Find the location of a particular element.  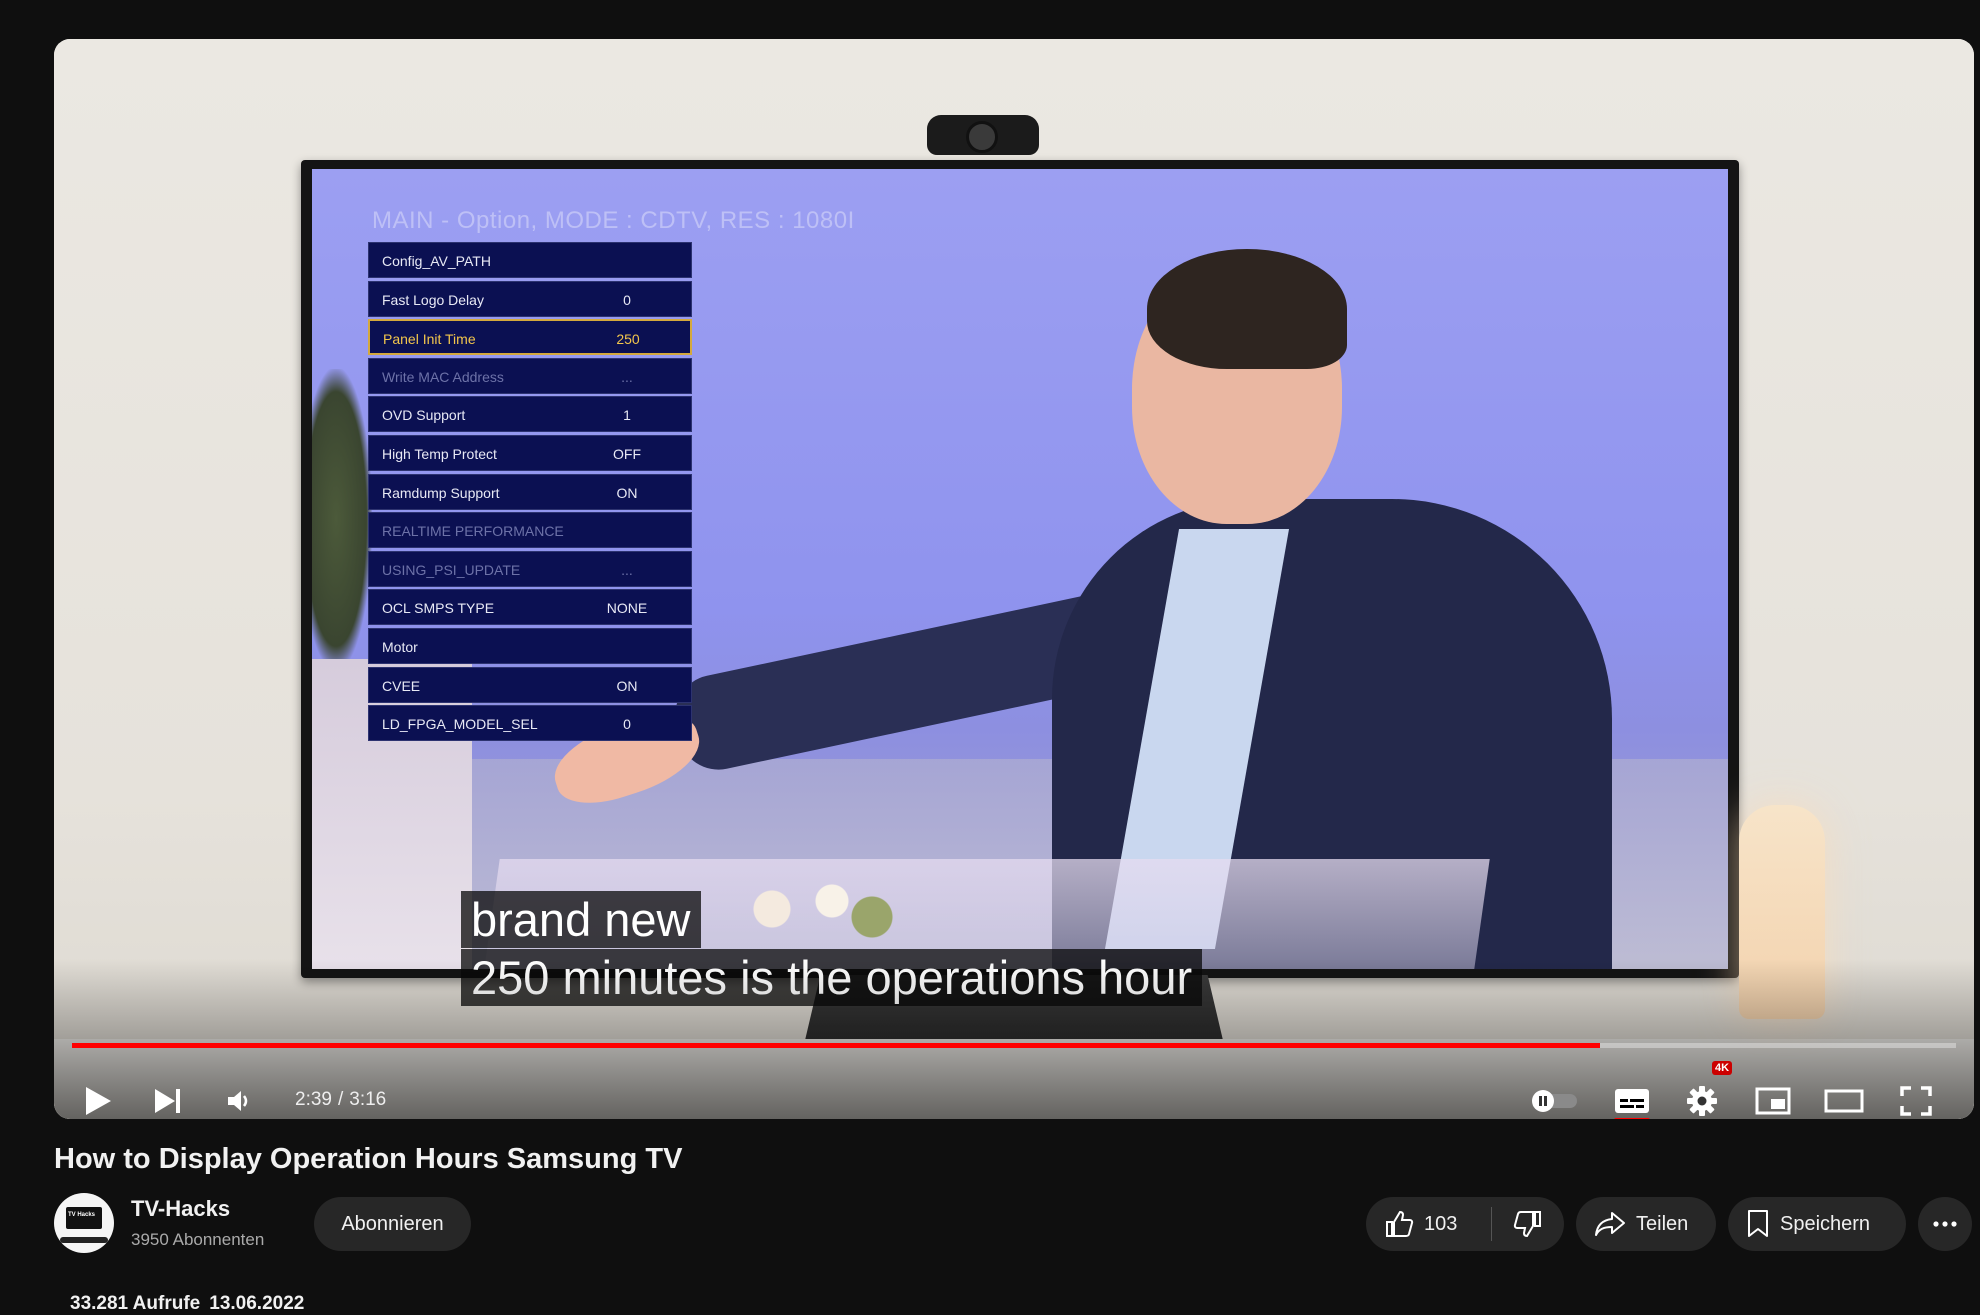

channel-name: TV-Hacks is located at coordinates (180, 1209).